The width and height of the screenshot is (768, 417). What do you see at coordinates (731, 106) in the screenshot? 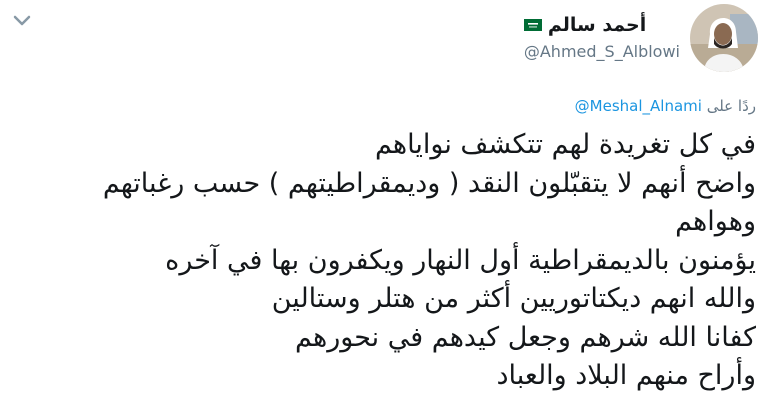
I see `reply-prefix: ردًا على` at bounding box center [731, 106].